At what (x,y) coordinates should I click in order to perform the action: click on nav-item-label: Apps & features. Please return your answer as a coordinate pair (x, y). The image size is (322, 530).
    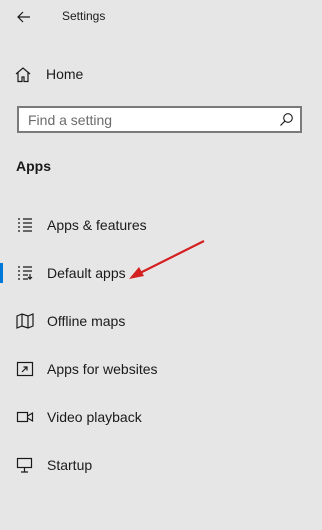
    Looking at the image, I should click on (97, 225).